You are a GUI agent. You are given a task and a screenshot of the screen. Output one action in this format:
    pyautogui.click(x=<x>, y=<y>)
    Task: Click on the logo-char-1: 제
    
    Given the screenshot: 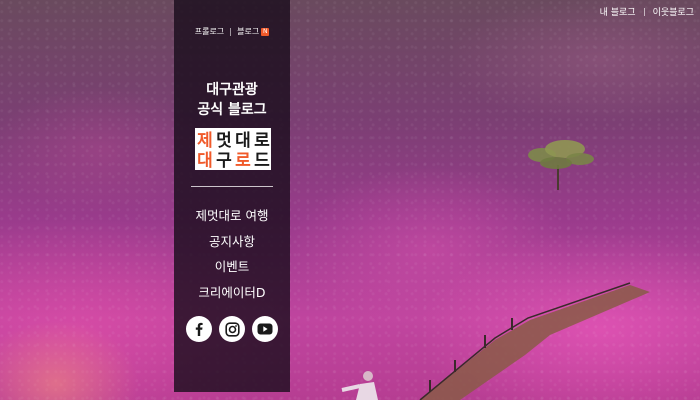 What is the action you would take?
    pyautogui.click(x=205, y=141)
    